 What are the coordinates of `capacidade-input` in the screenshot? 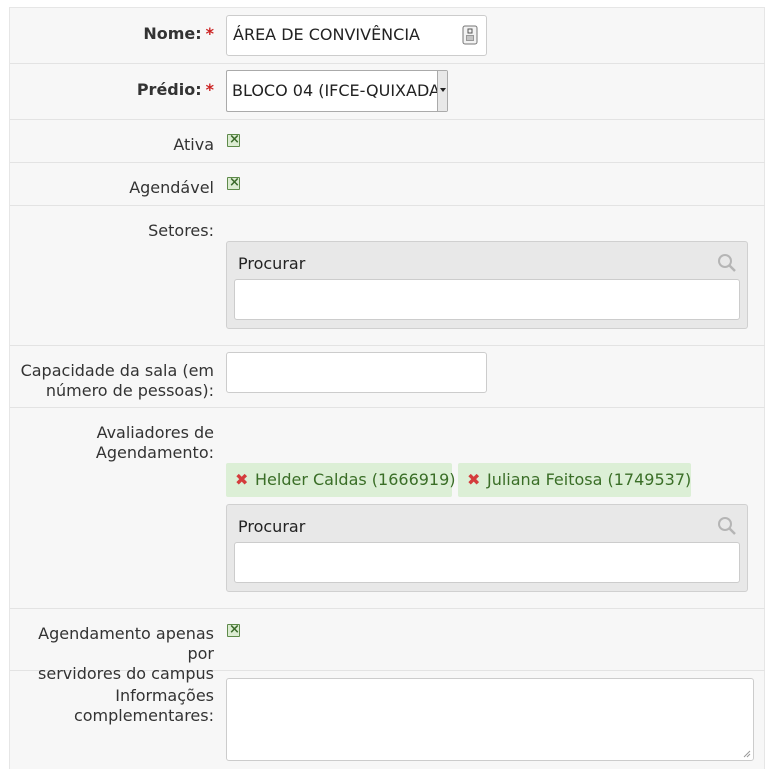 It's located at (356, 372).